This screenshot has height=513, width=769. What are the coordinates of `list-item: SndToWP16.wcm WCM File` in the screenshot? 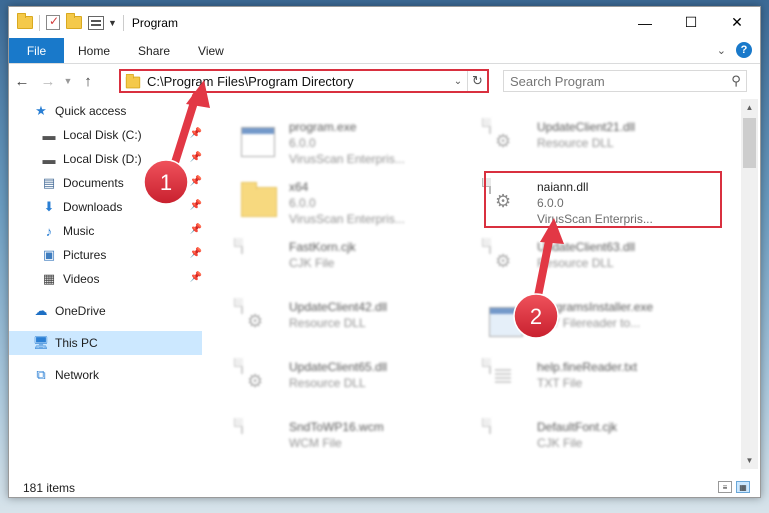 It's located at (347, 442).